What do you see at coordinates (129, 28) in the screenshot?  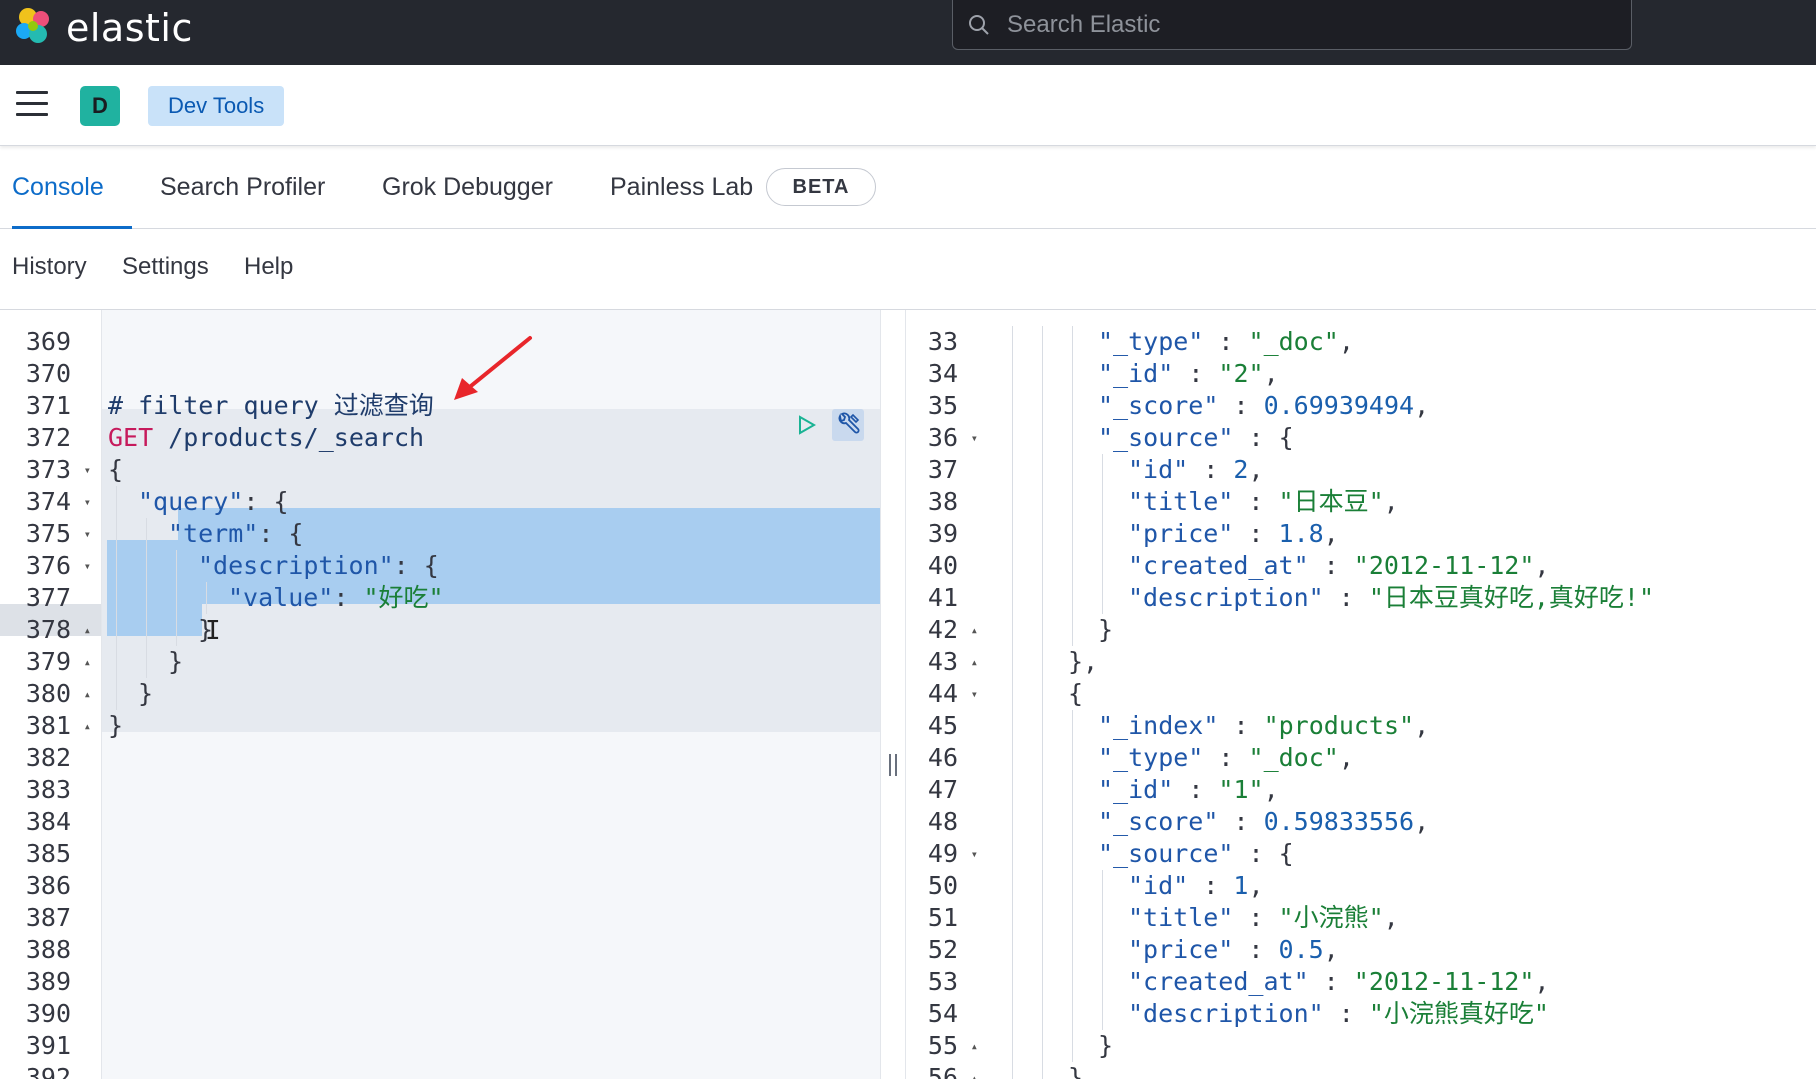 I see `brand-name: elastic` at bounding box center [129, 28].